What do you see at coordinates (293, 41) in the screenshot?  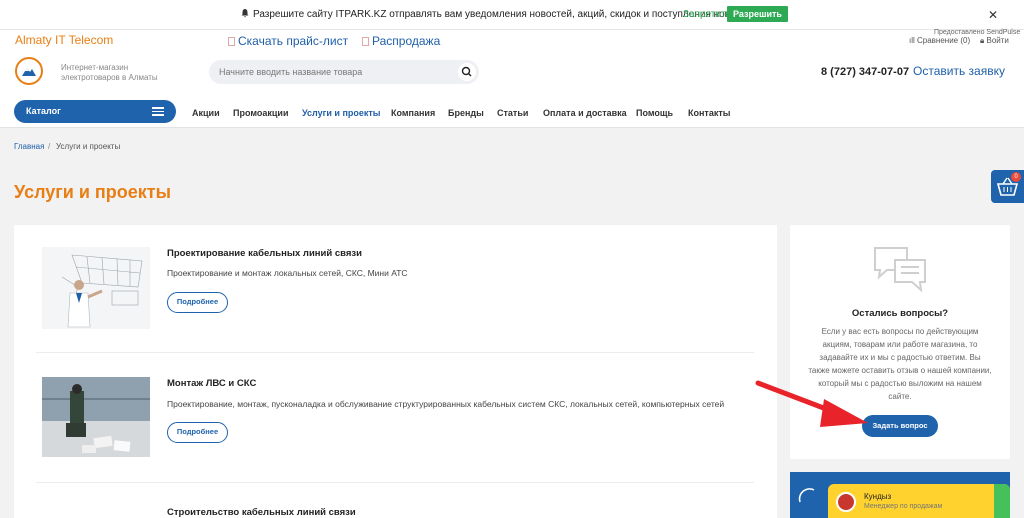 I see `pricelist-label: Скачать прайс-лист` at bounding box center [293, 41].